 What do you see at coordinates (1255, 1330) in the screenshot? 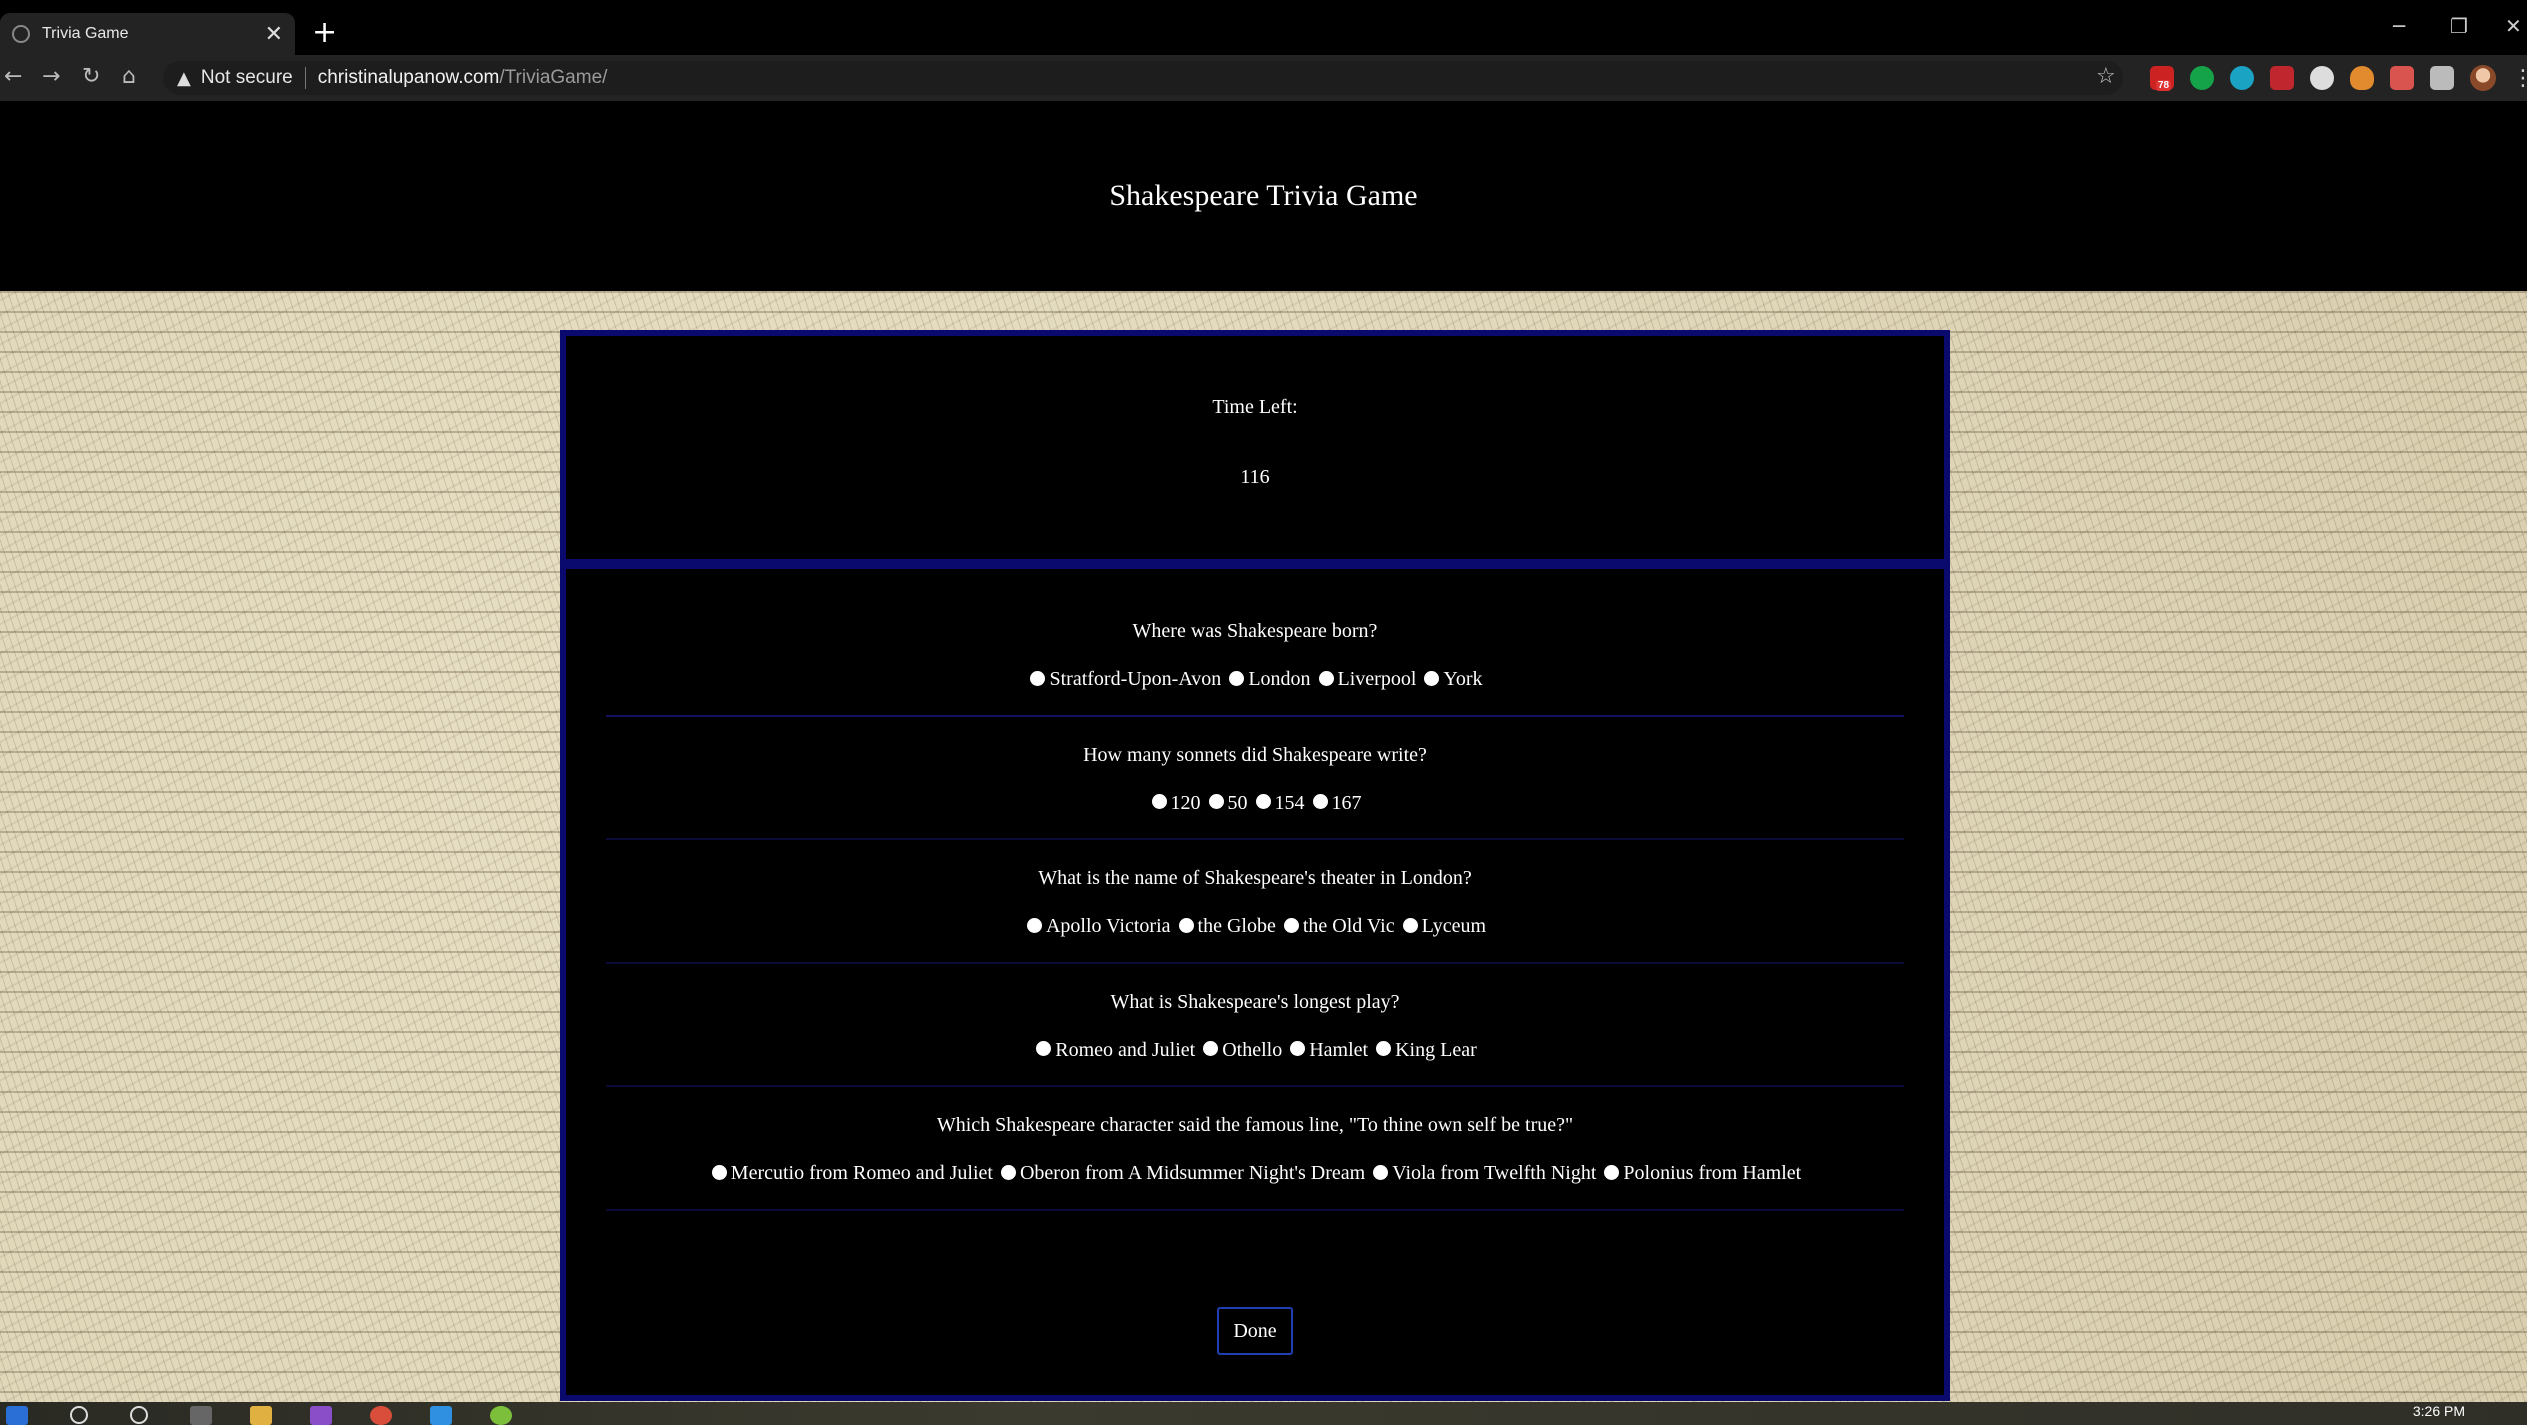
I see `done-button: Done` at bounding box center [1255, 1330].